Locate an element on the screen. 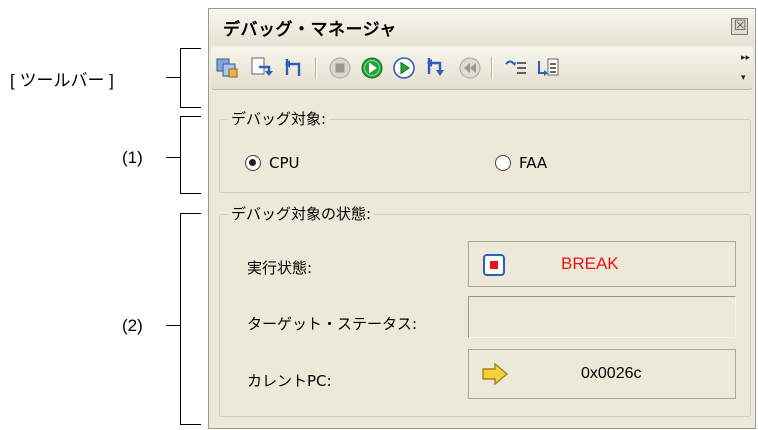 The width and height of the screenshot is (758, 430). step-over-icon is located at coordinates (436, 68).